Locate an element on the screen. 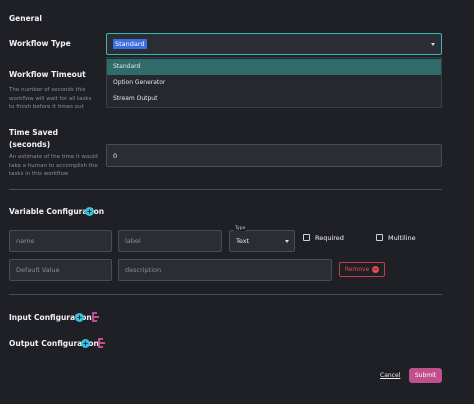  required-label: Required is located at coordinates (329, 238).